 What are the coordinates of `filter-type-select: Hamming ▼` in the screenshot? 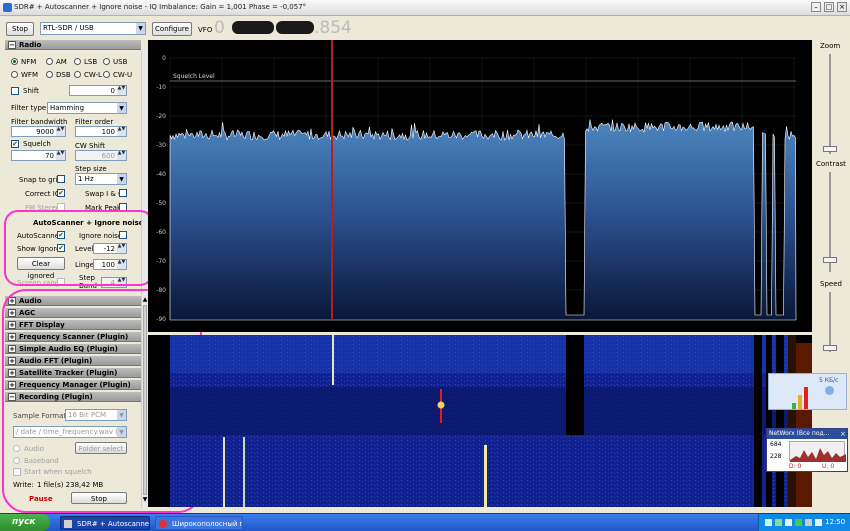 It's located at (87, 108).